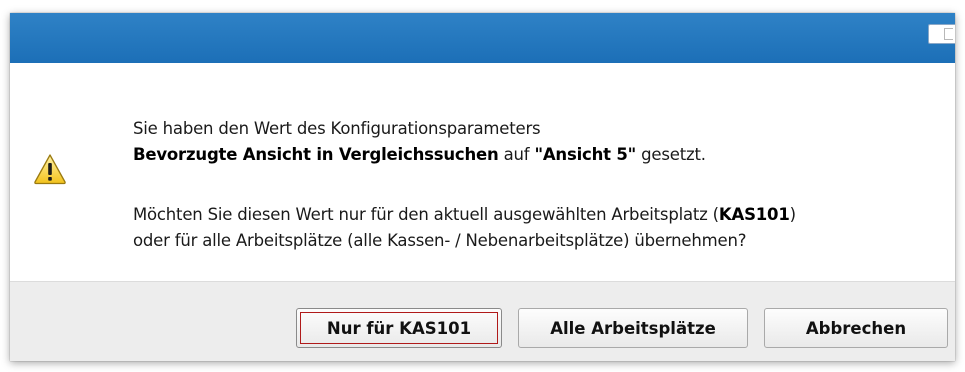  Describe the element at coordinates (754, 214) in the screenshot. I see `workstation-name: KAS101` at that location.